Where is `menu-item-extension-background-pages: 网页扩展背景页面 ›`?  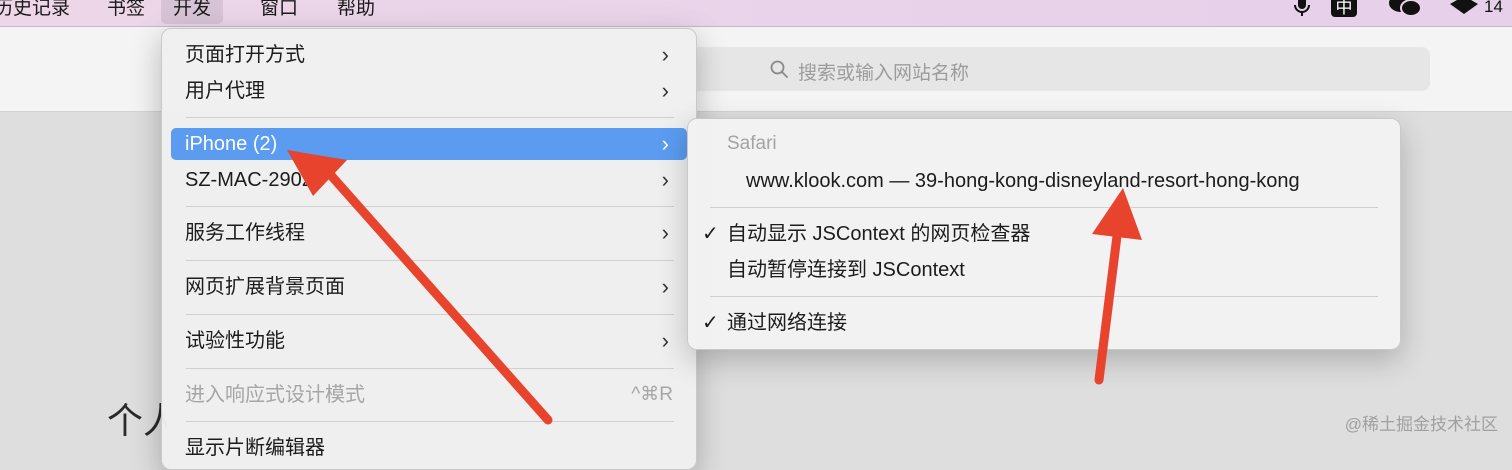 menu-item-extension-background-pages: 网页扩展背景页面 › is located at coordinates (429, 287).